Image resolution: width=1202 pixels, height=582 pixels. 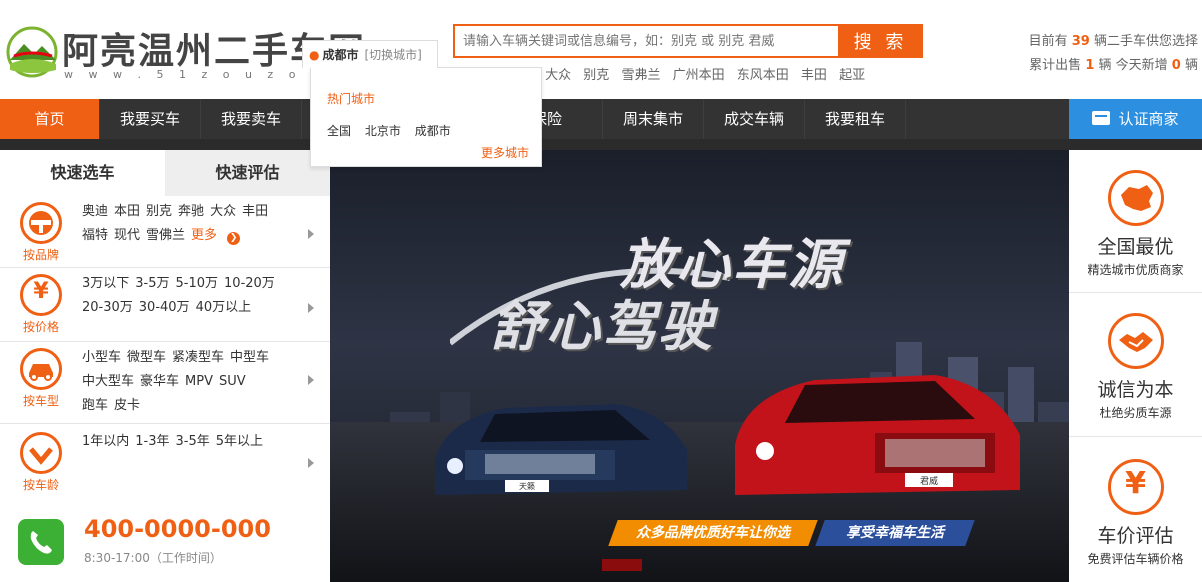 I want to click on current-city: 成都市, so click(x=340, y=55).